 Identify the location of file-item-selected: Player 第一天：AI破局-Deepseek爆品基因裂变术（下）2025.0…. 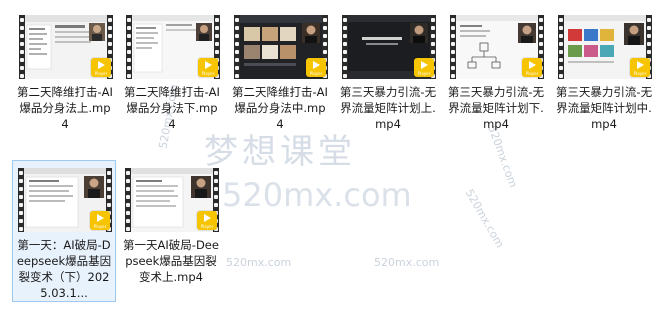
(64, 231).